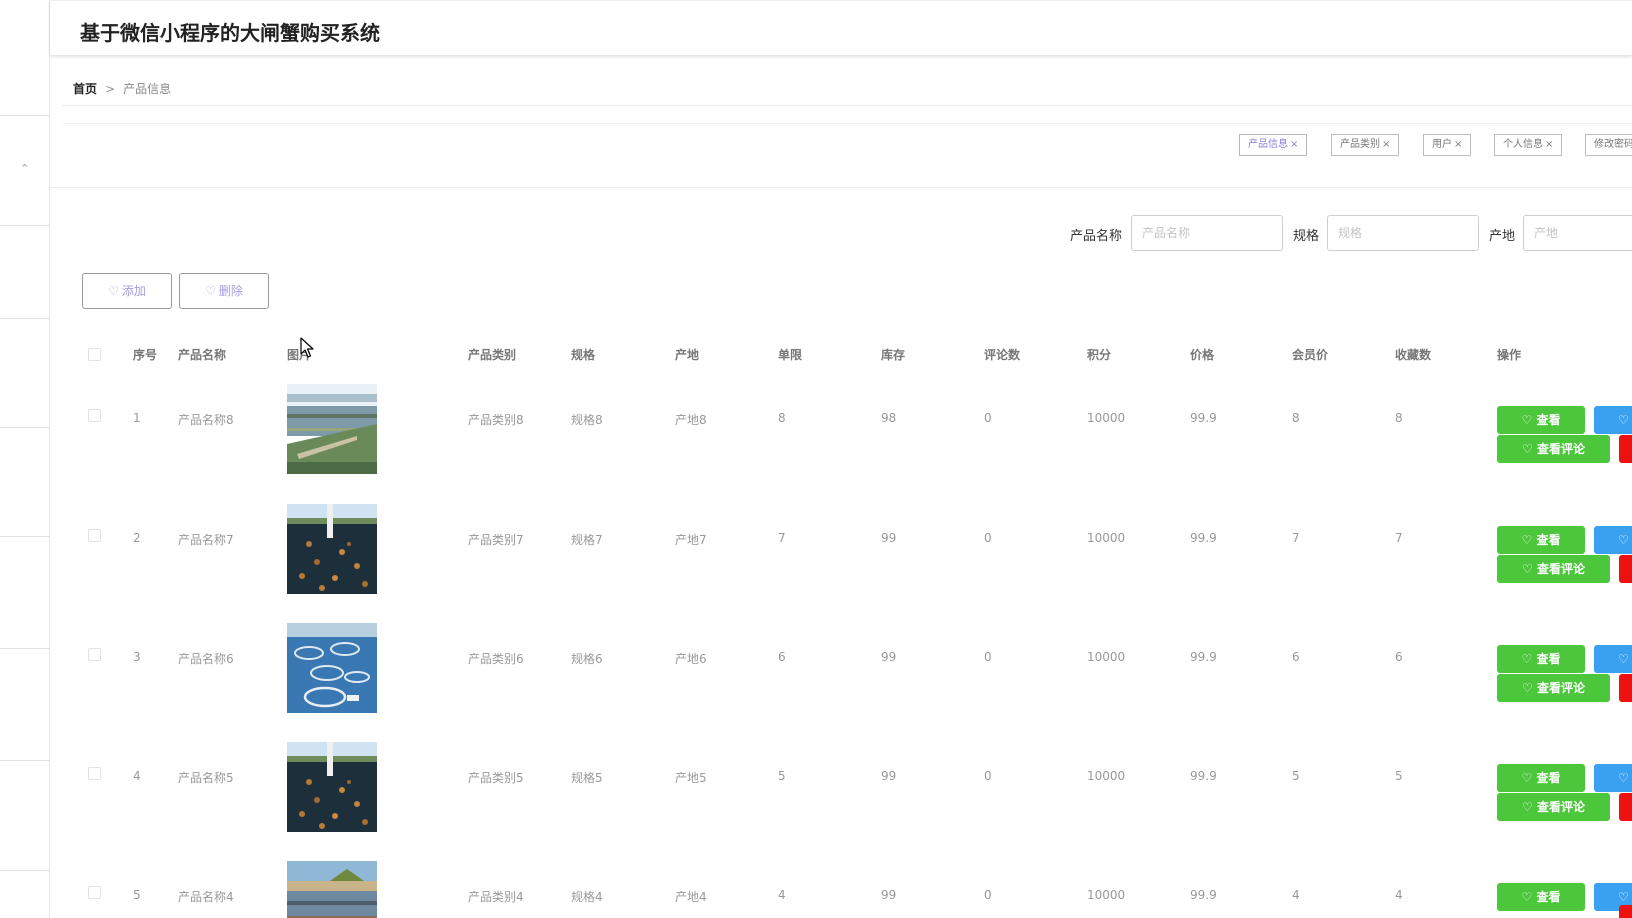 Image resolution: width=1632 pixels, height=918 pixels. I want to click on cell-limit: 5, so click(782, 776).